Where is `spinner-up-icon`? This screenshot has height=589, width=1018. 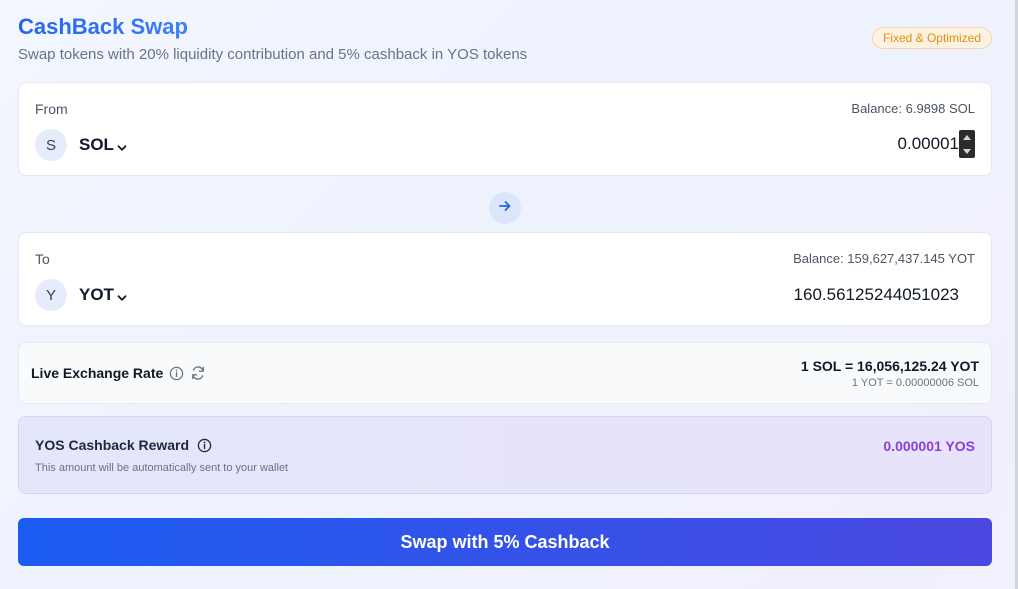 spinner-up-icon is located at coordinates (967, 137).